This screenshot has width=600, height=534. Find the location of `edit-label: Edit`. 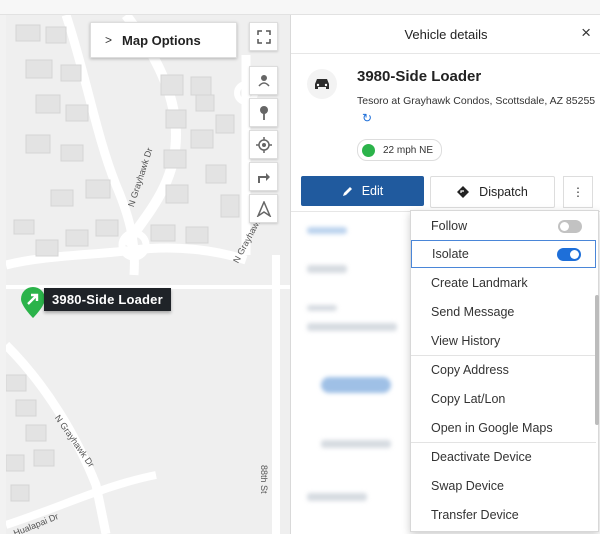

edit-label: Edit is located at coordinates (372, 191).